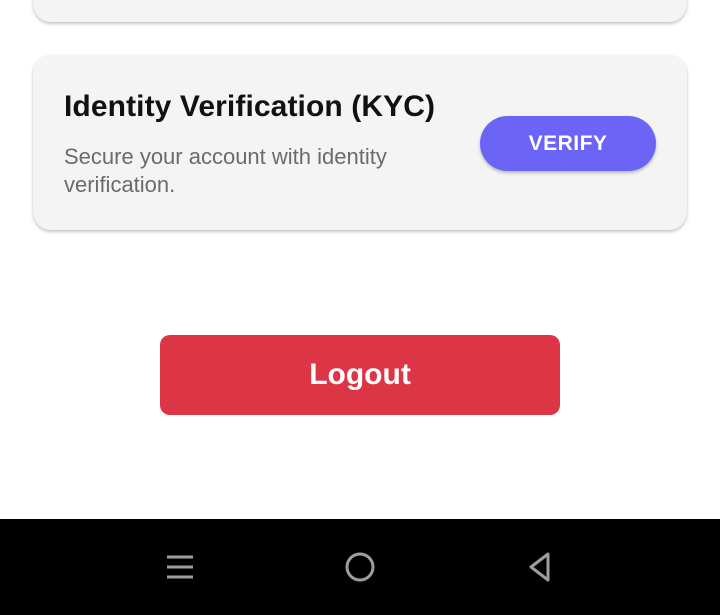 This screenshot has width=720, height=615. I want to click on previous-settings-card, so click(360, 11).